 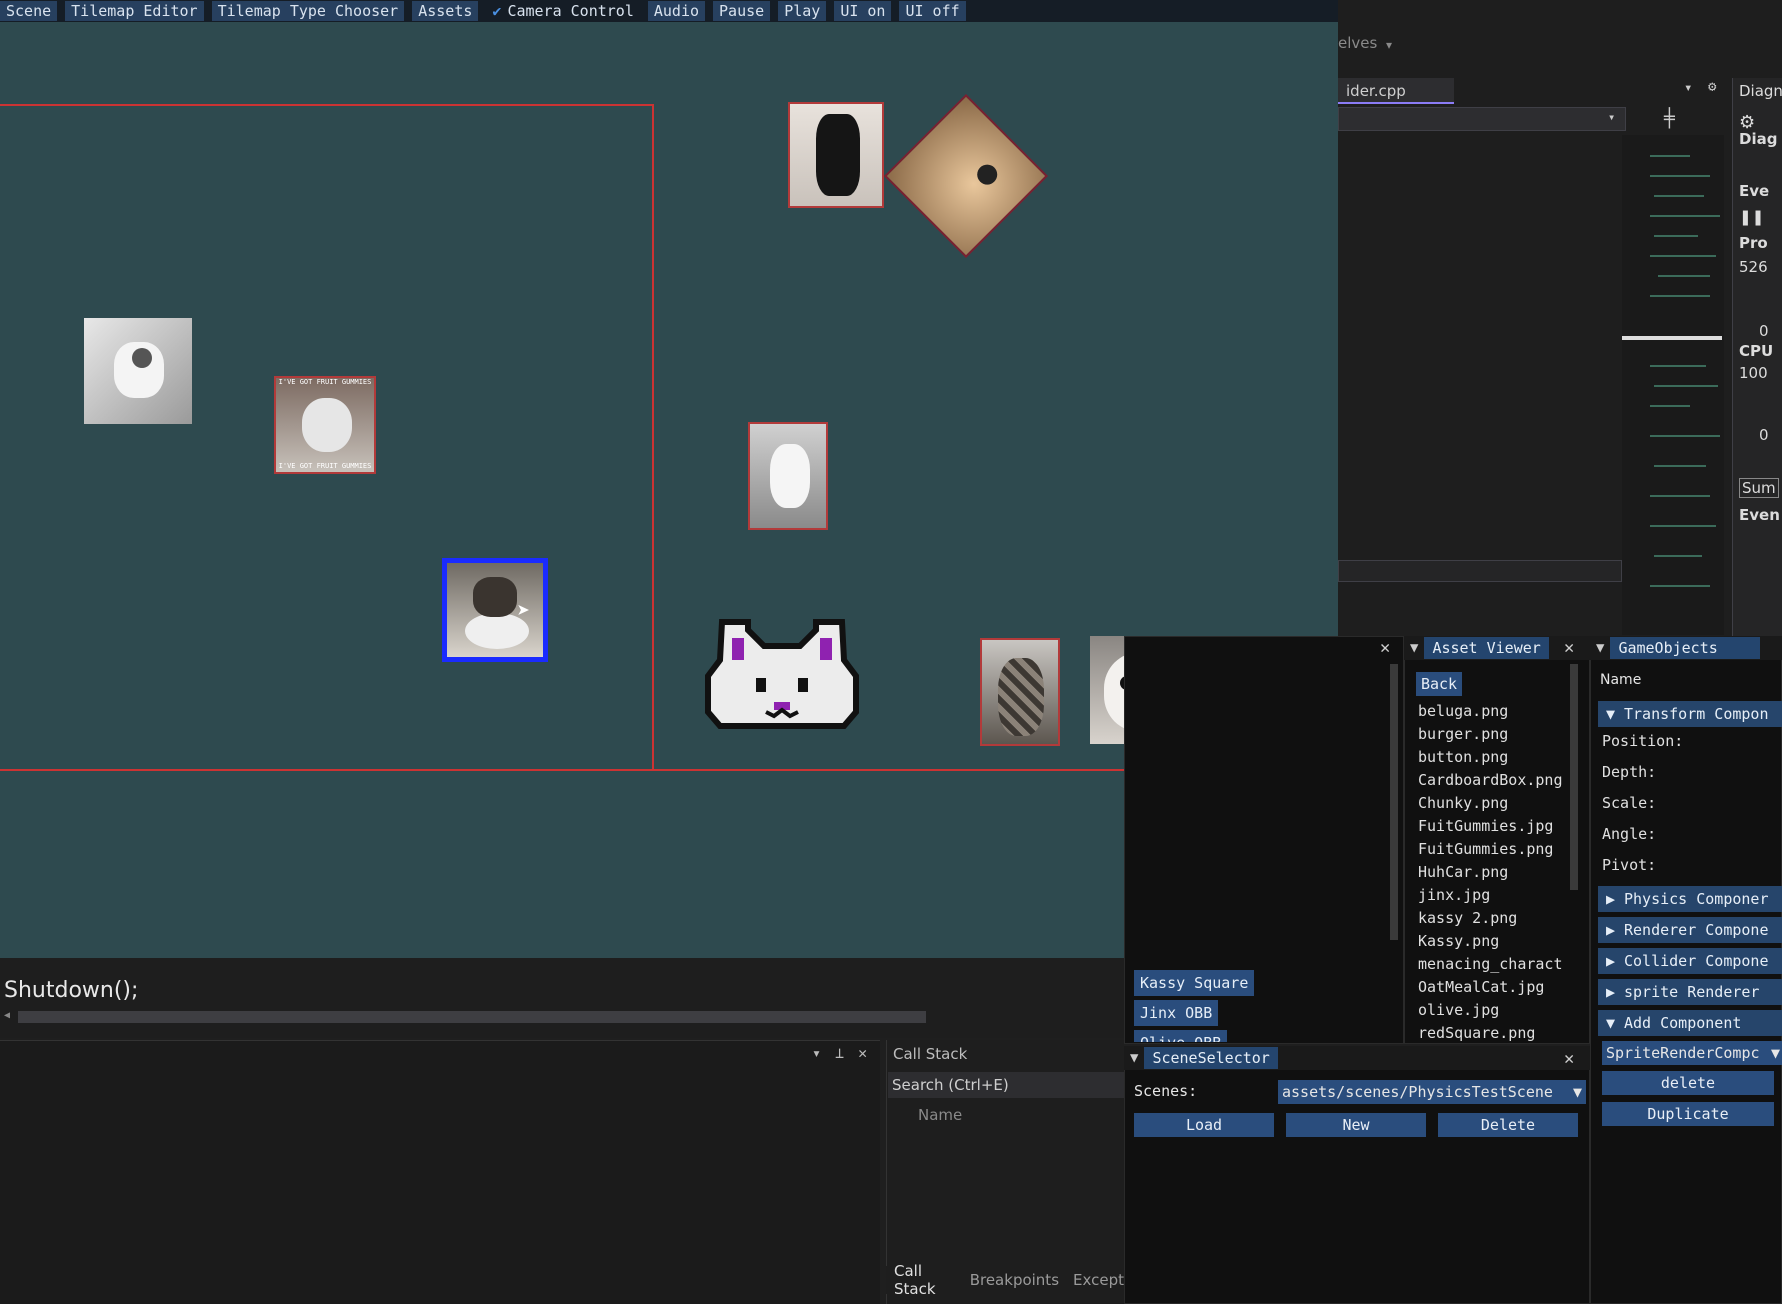 What do you see at coordinates (1751, 217) in the screenshot?
I see `pause-icon: ❚❚` at bounding box center [1751, 217].